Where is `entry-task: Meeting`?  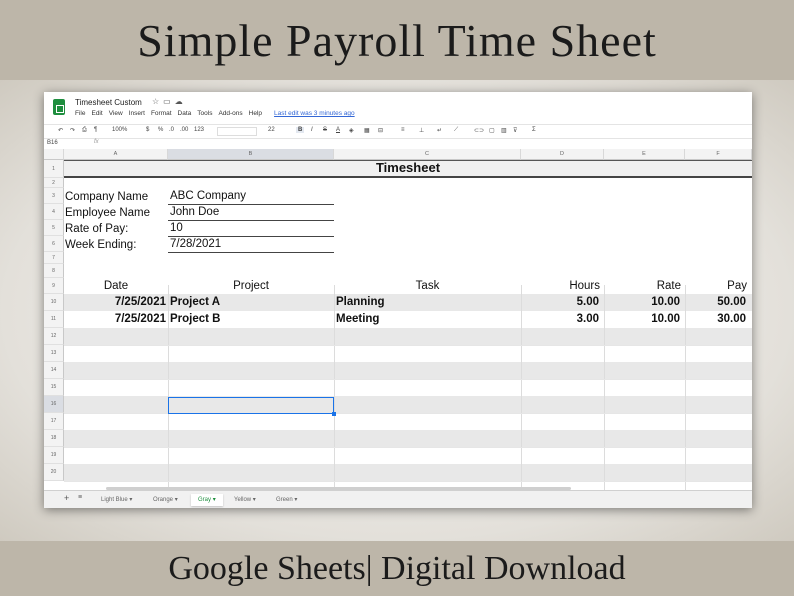
entry-task: Meeting is located at coordinates (357, 319).